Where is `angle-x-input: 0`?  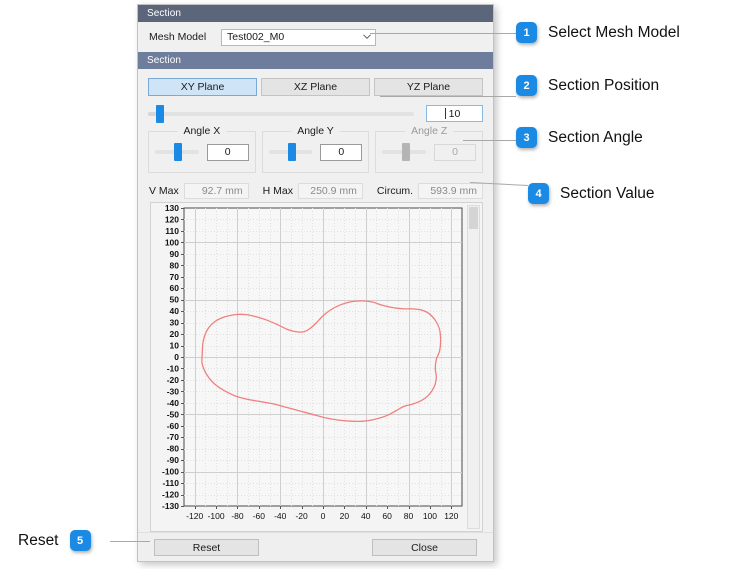 angle-x-input: 0 is located at coordinates (227, 152).